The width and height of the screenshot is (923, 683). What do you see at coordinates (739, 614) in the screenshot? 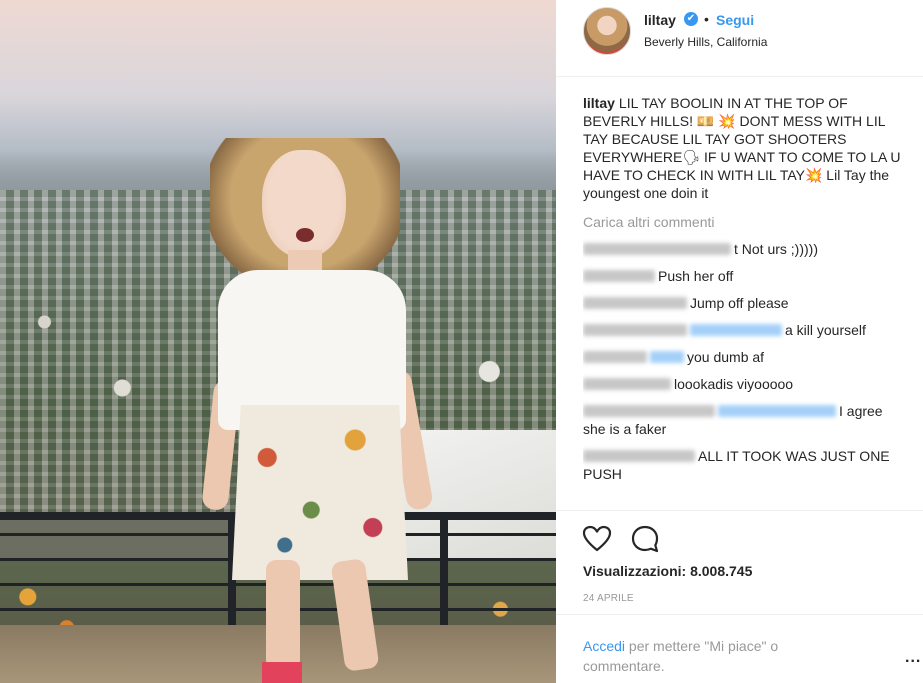
I see `divider` at bounding box center [739, 614].